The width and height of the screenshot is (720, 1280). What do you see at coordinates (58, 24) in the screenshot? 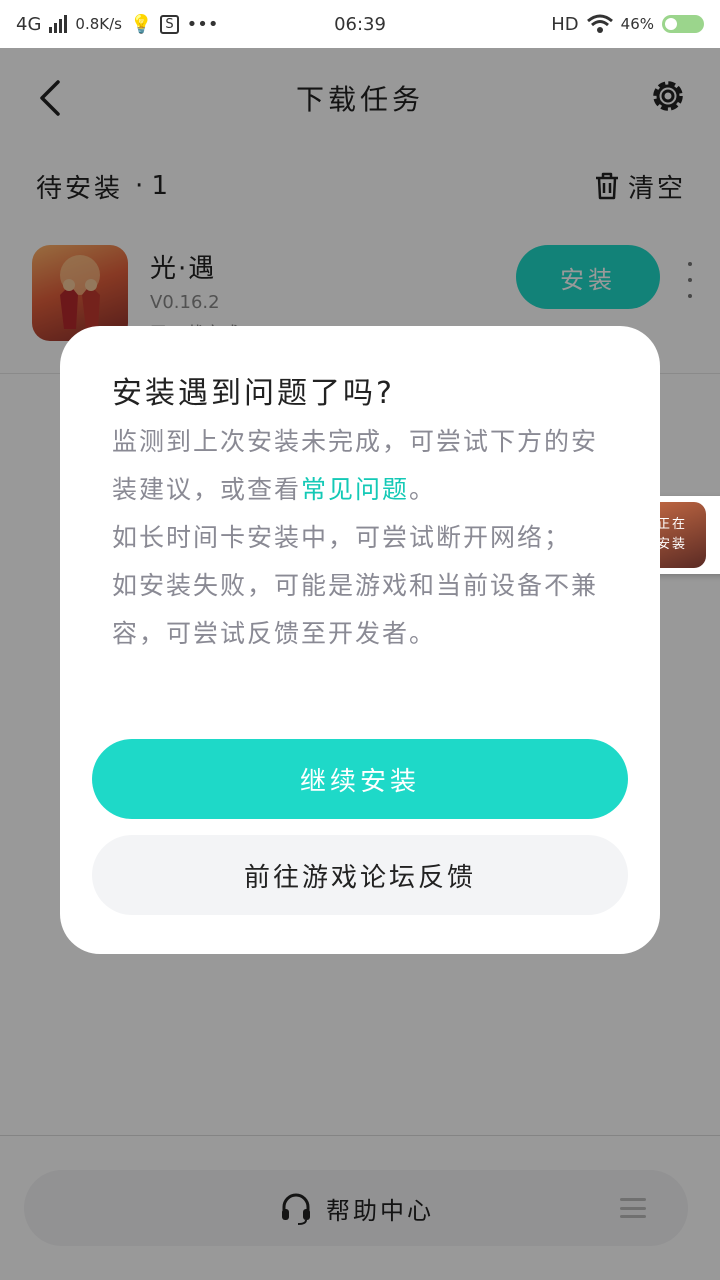
I see `signal-icon` at bounding box center [58, 24].